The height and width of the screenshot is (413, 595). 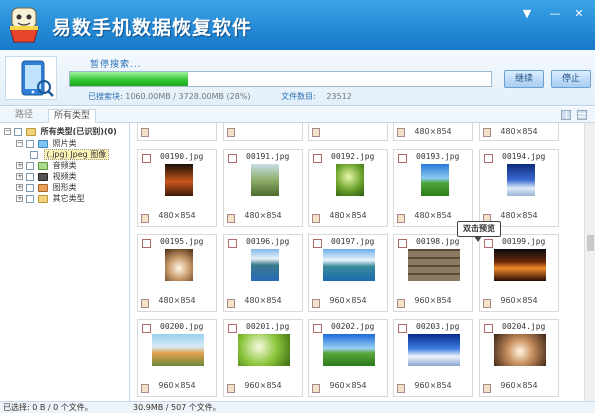 I want to click on tab-path: 路径, so click(x=24, y=116).